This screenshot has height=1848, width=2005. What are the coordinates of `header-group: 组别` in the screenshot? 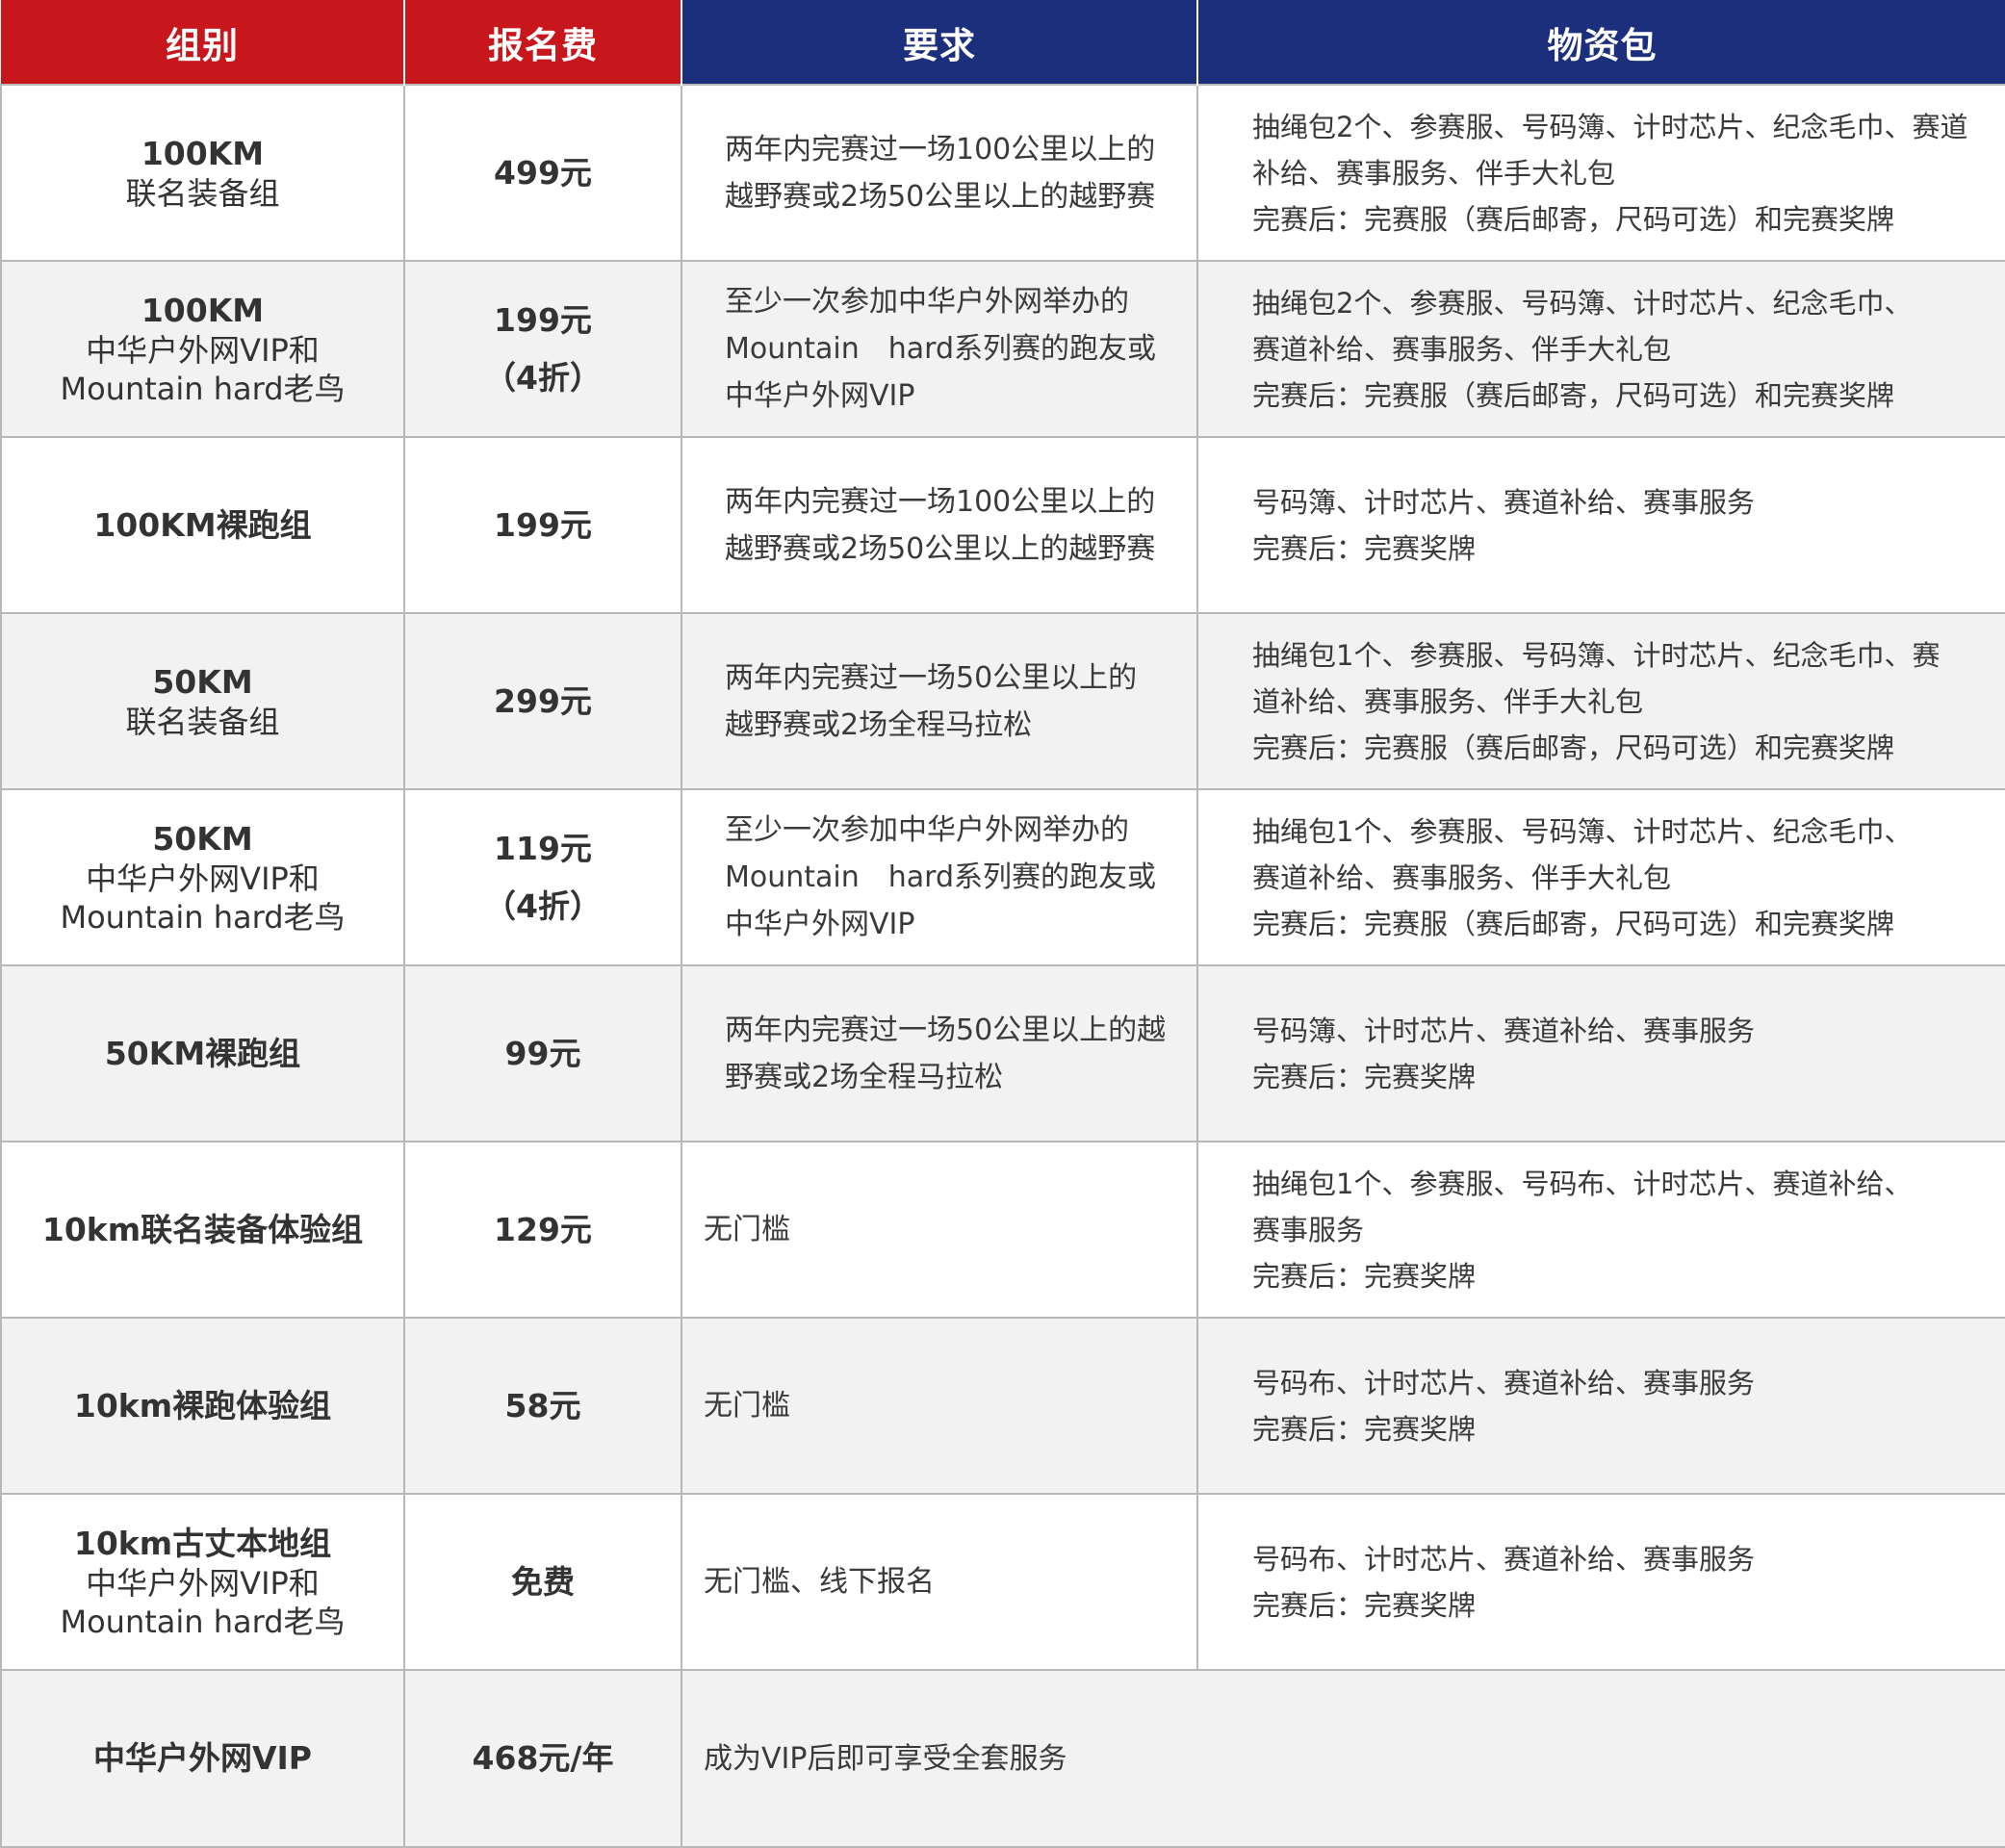 It's located at (203, 42).